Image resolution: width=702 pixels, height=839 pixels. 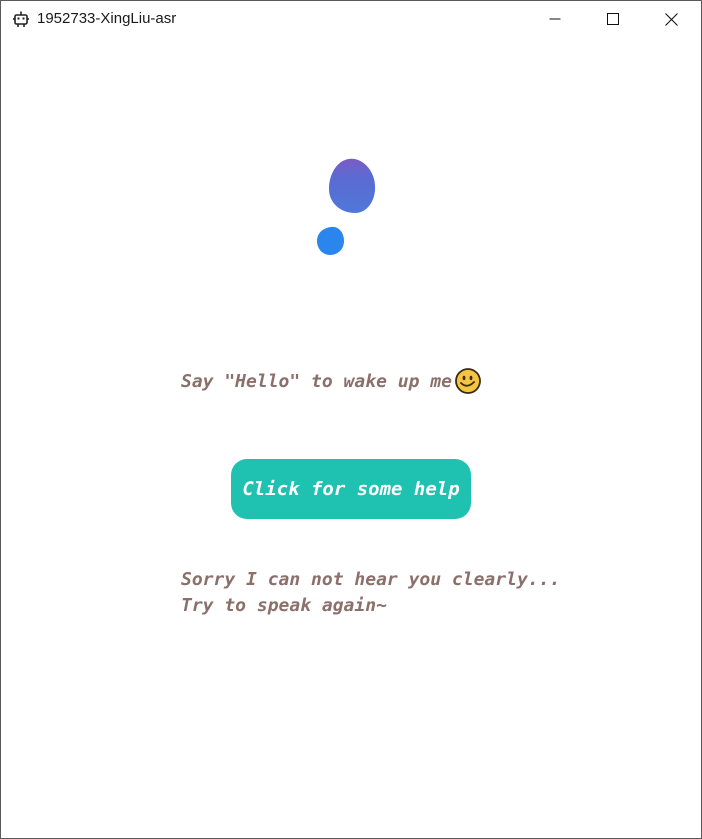 I want to click on minimize-button, so click(x=555, y=19).